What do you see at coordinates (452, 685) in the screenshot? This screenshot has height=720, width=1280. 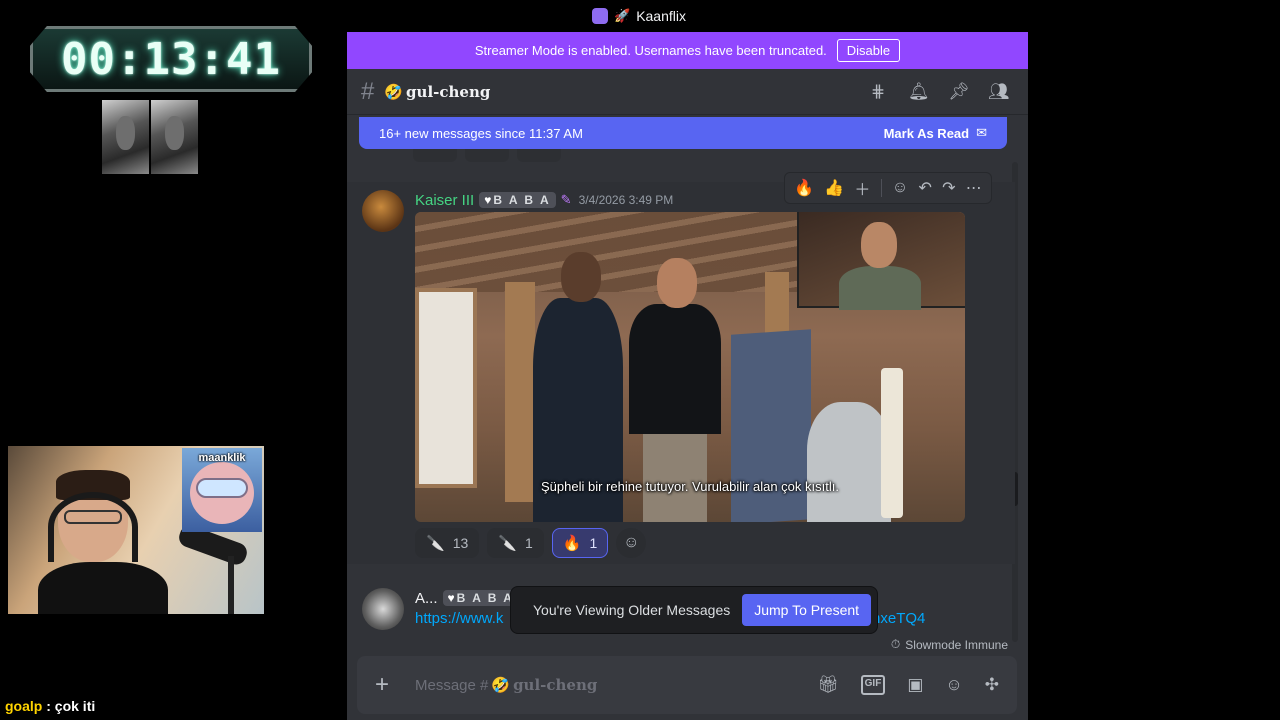 I see `placeholder-prefix: Message #` at bounding box center [452, 685].